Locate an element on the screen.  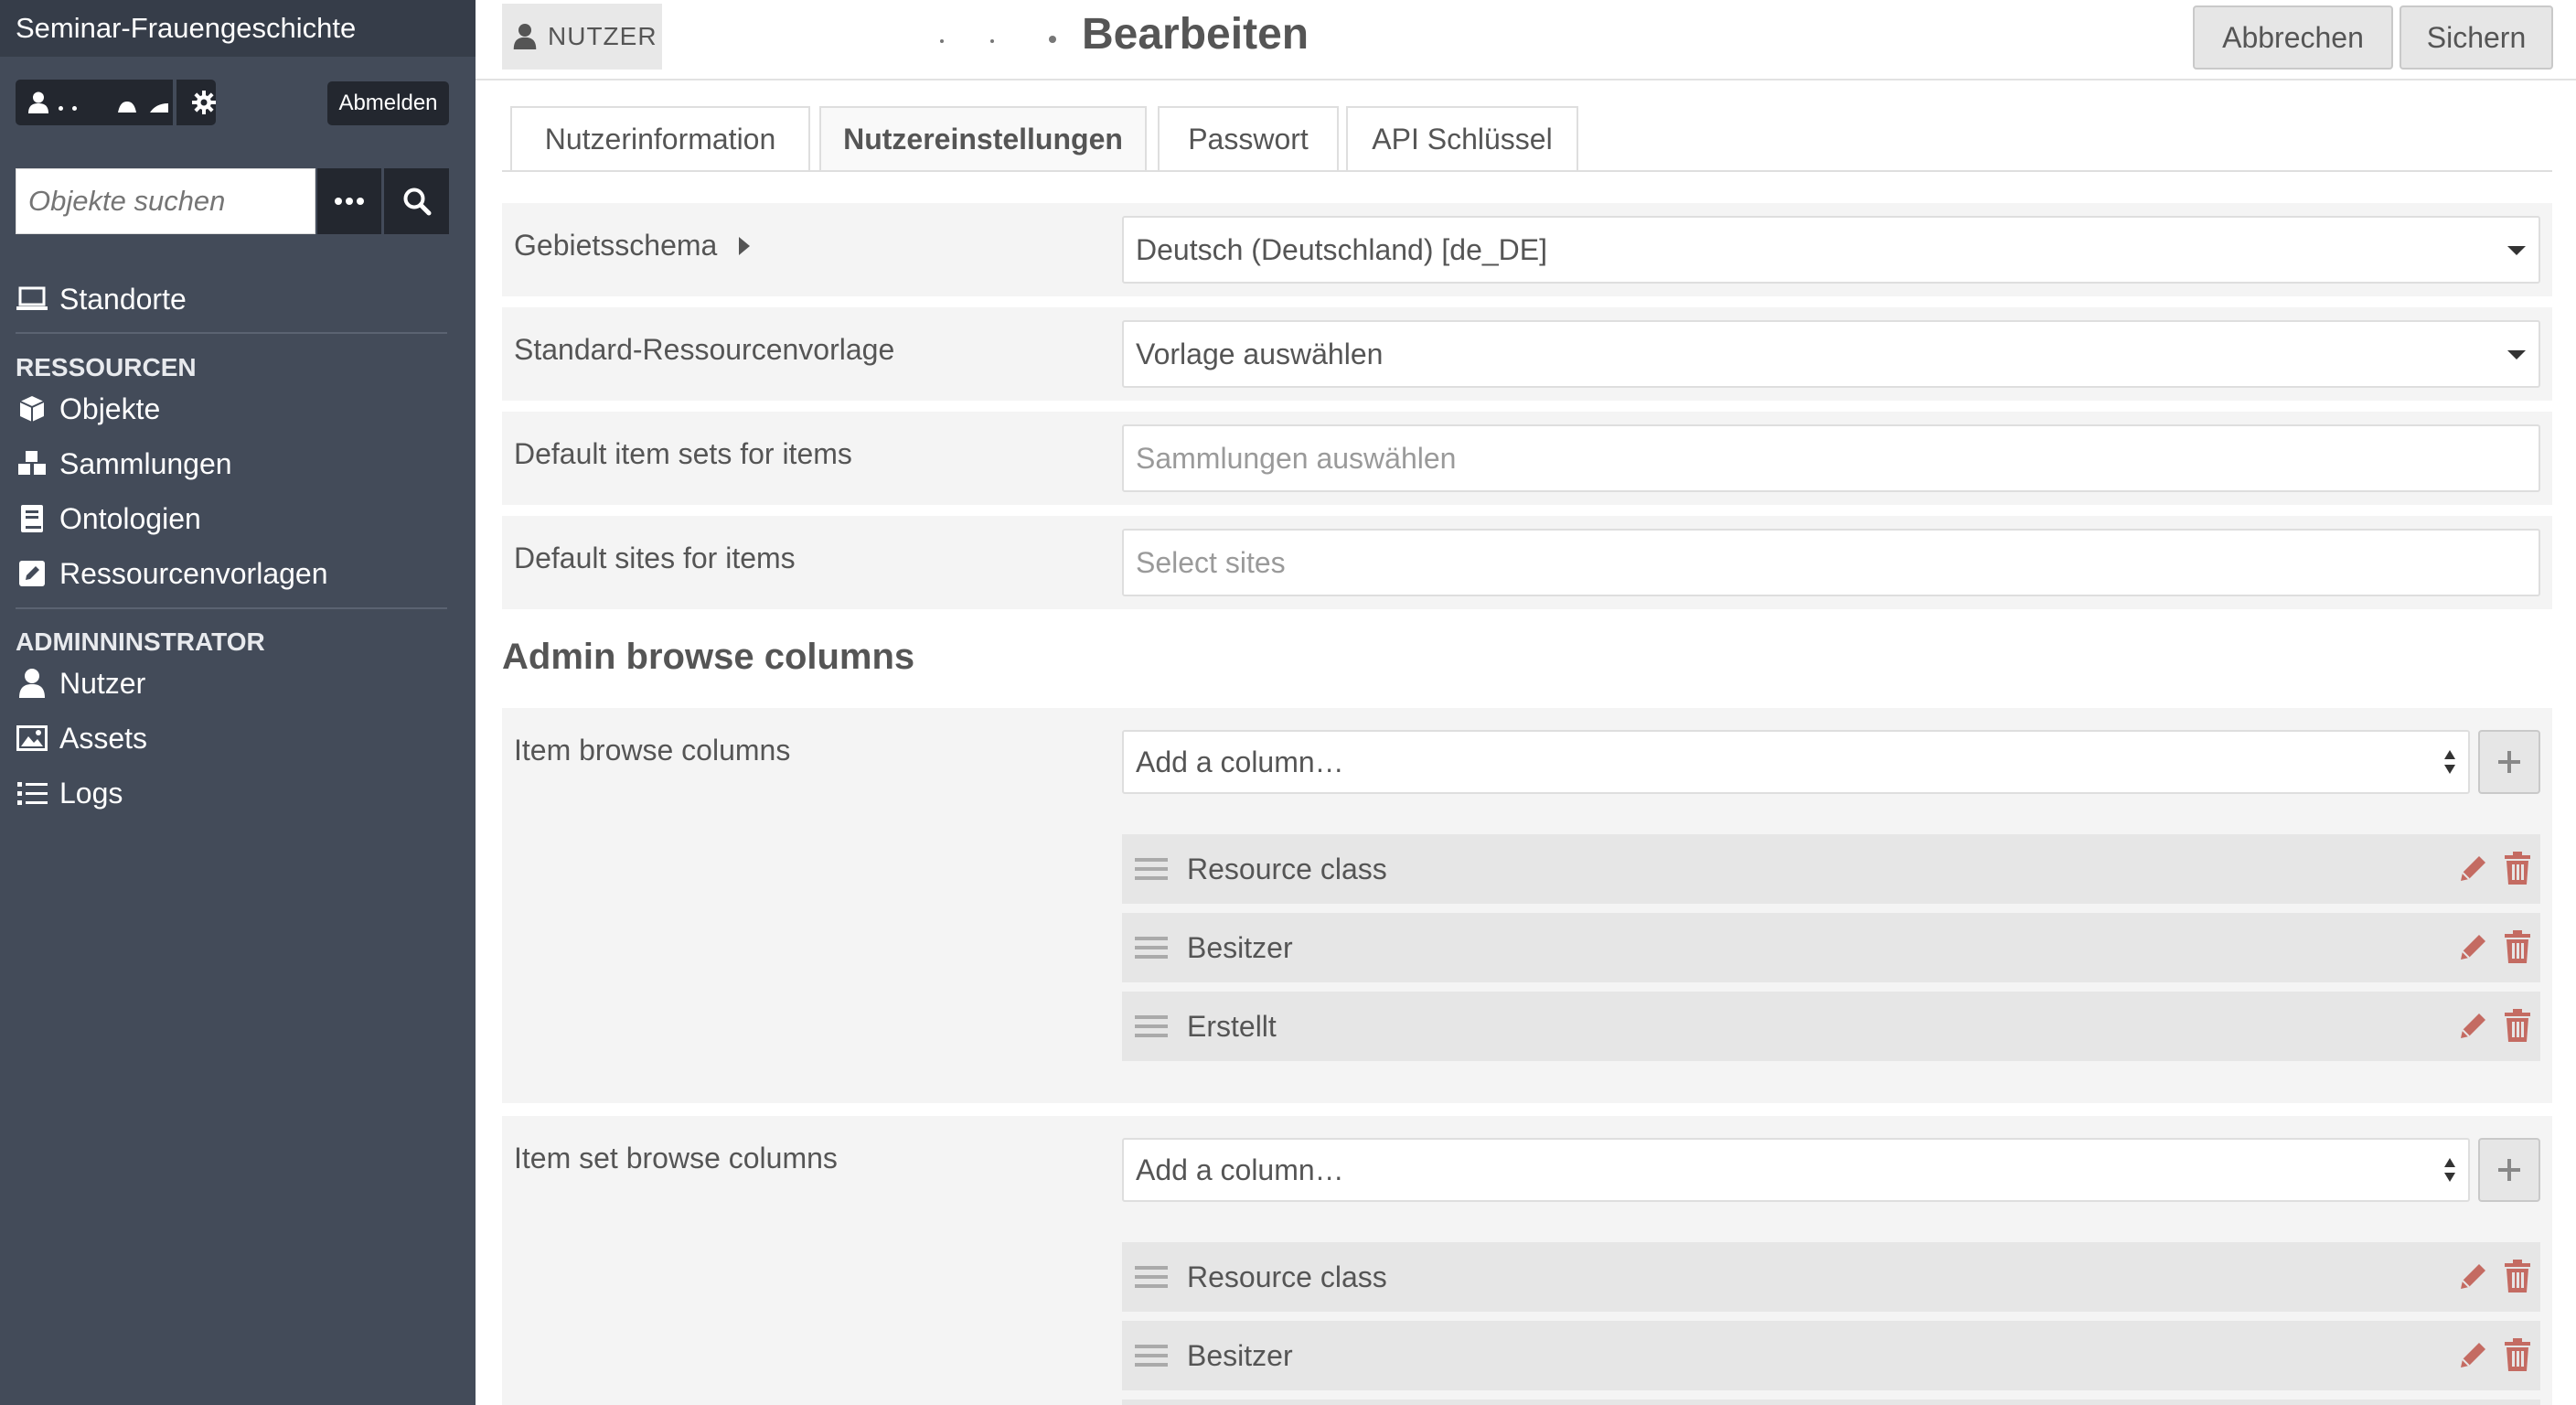
search-input is located at coordinates (165, 201).